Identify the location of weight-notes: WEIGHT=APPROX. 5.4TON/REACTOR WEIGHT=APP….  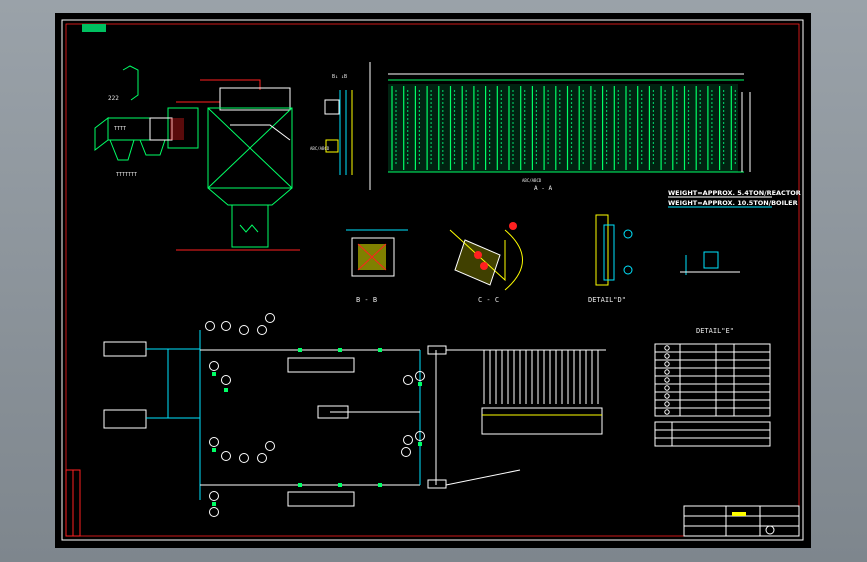
(734, 198).